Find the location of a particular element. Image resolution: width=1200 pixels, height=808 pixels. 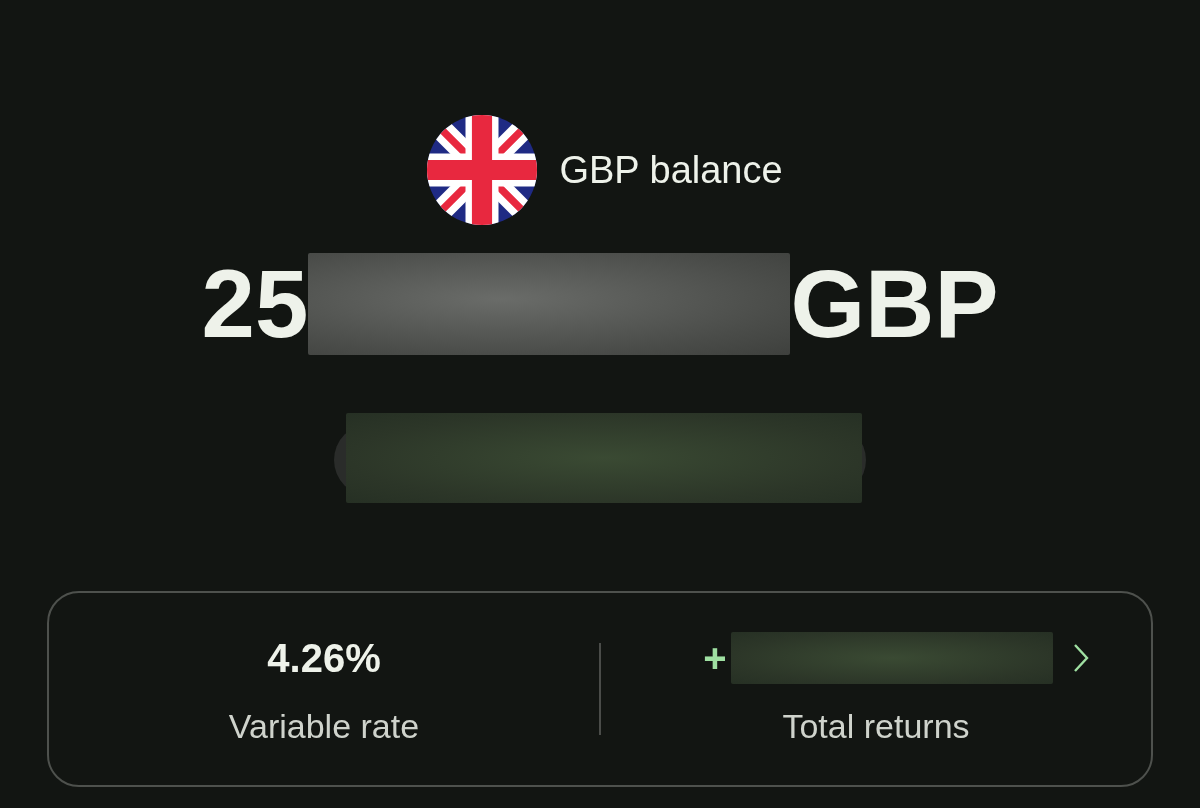

balance-title: GBP balance is located at coordinates (671, 170).